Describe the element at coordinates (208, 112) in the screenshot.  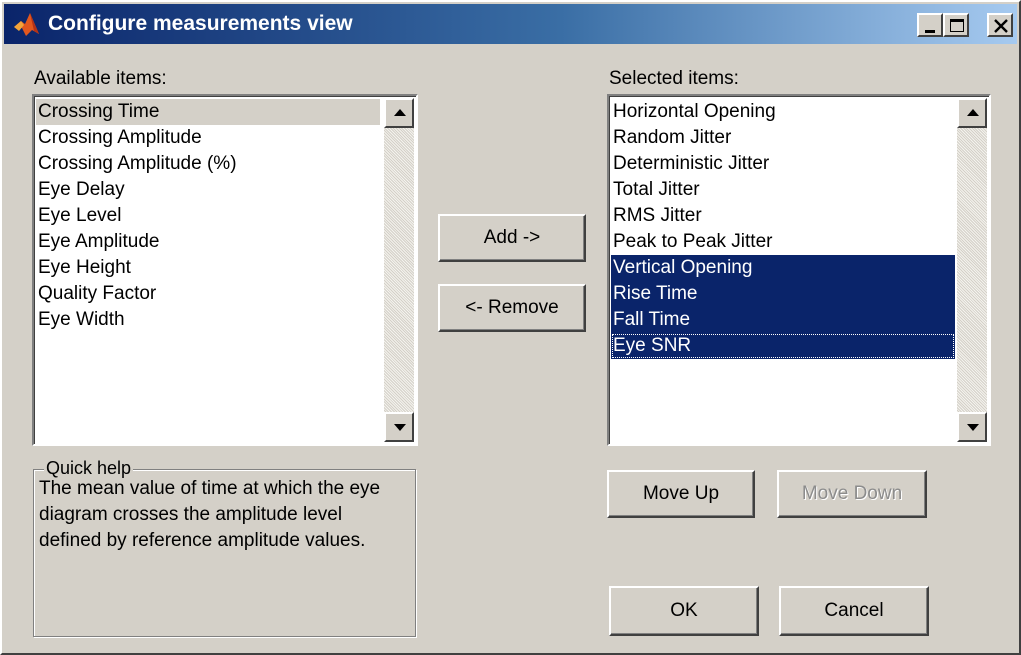
I see `list-item: Crossing Time` at that location.